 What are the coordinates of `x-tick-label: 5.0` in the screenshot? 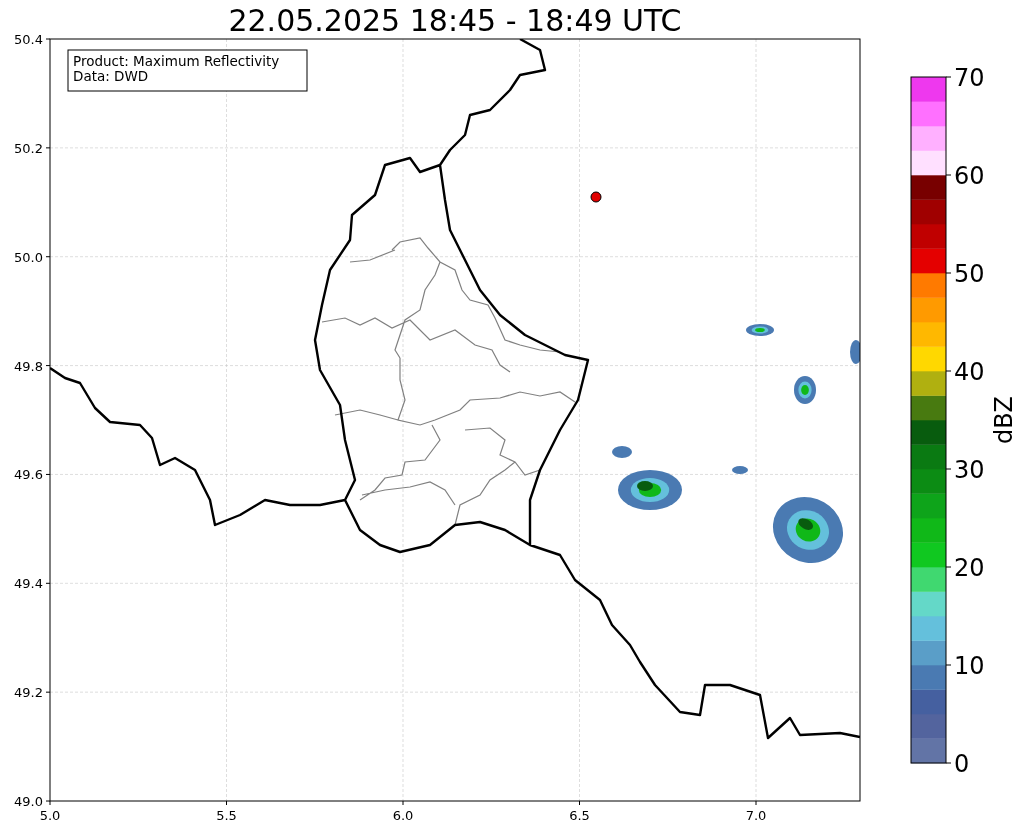 It's located at (50, 815).